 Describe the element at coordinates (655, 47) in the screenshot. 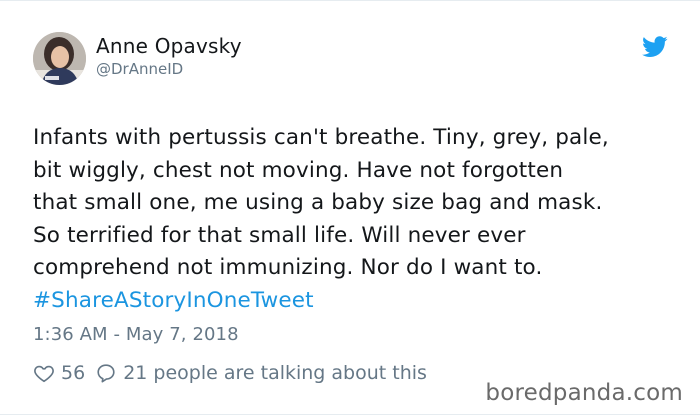

I see `twitter-bird-icon` at that location.